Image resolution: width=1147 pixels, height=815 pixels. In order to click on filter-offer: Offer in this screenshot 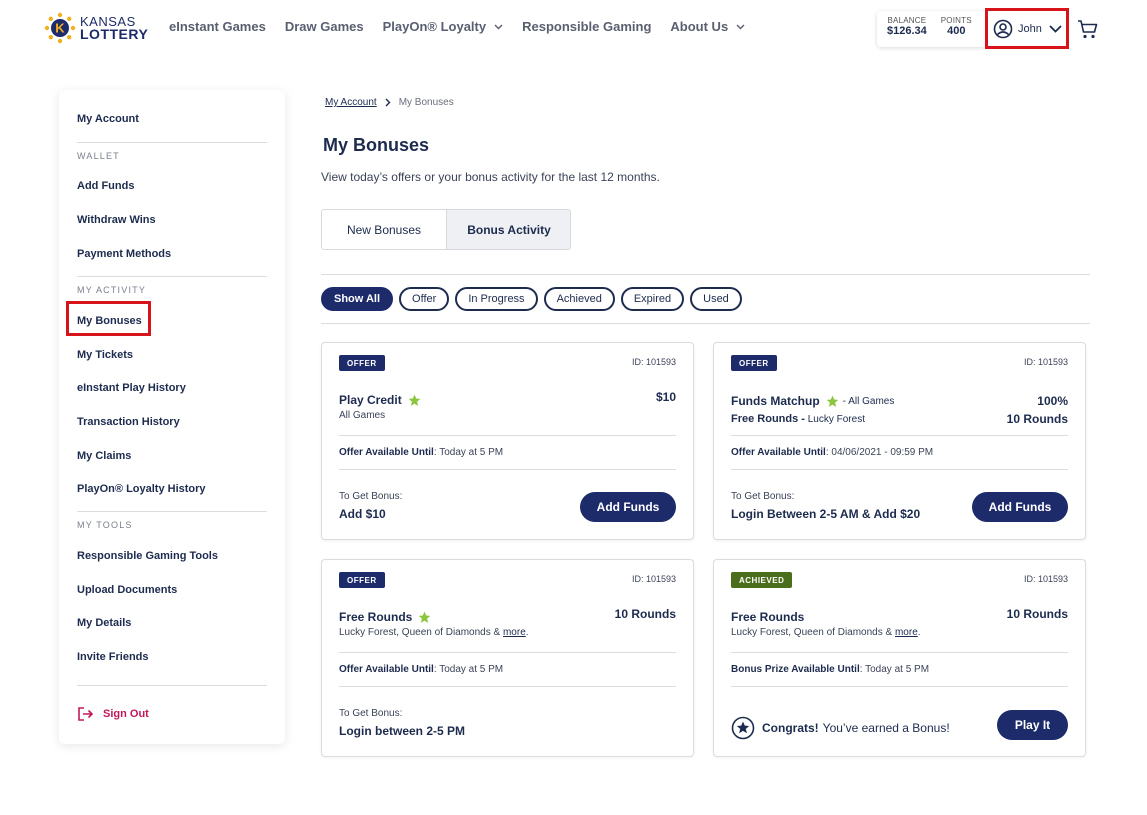, I will do `click(424, 299)`.